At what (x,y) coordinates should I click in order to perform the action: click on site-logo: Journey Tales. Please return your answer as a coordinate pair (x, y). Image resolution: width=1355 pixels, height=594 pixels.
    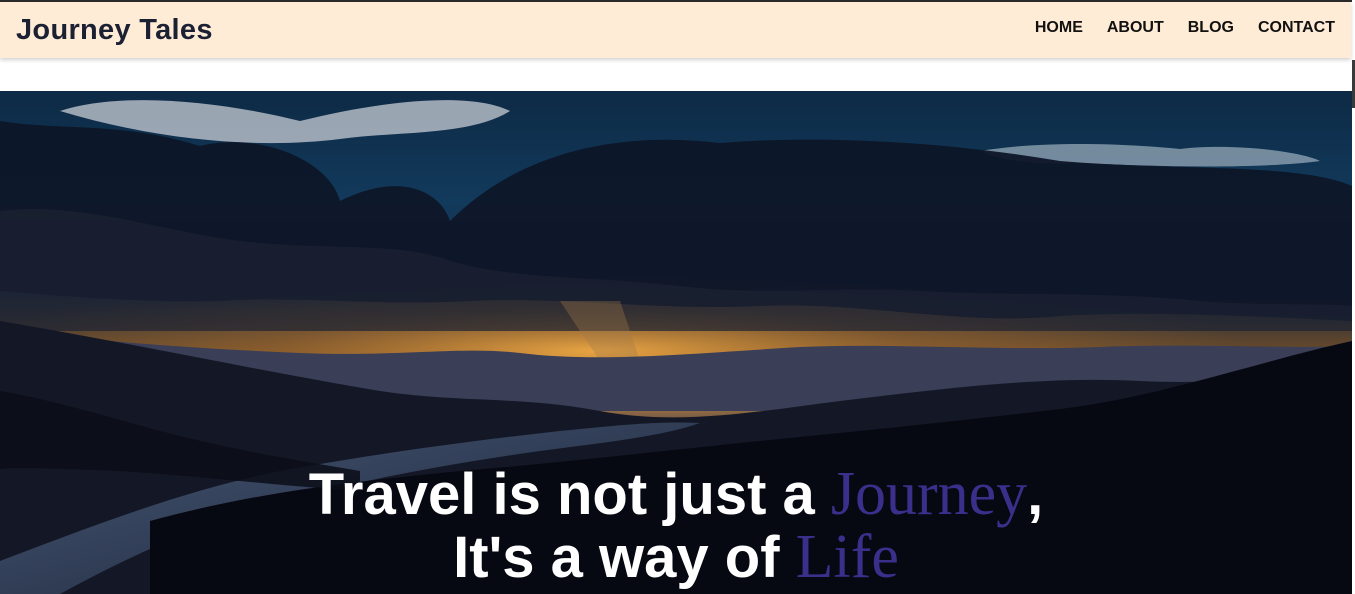
    Looking at the image, I should click on (114, 30).